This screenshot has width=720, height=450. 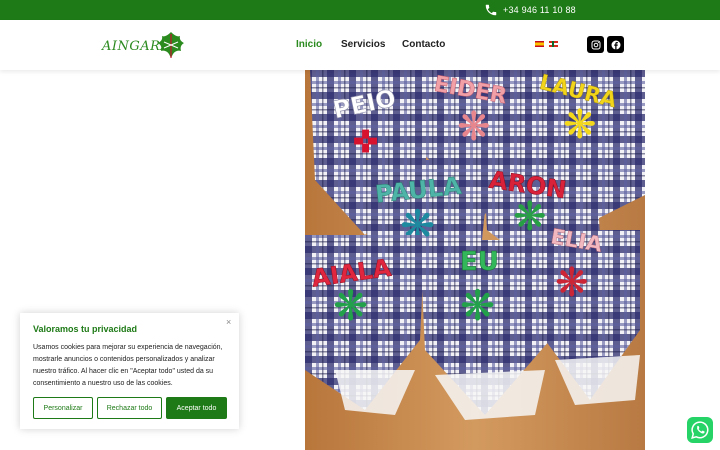 I want to click on nav-contacto: Contacto, so click(x=423, y=44).